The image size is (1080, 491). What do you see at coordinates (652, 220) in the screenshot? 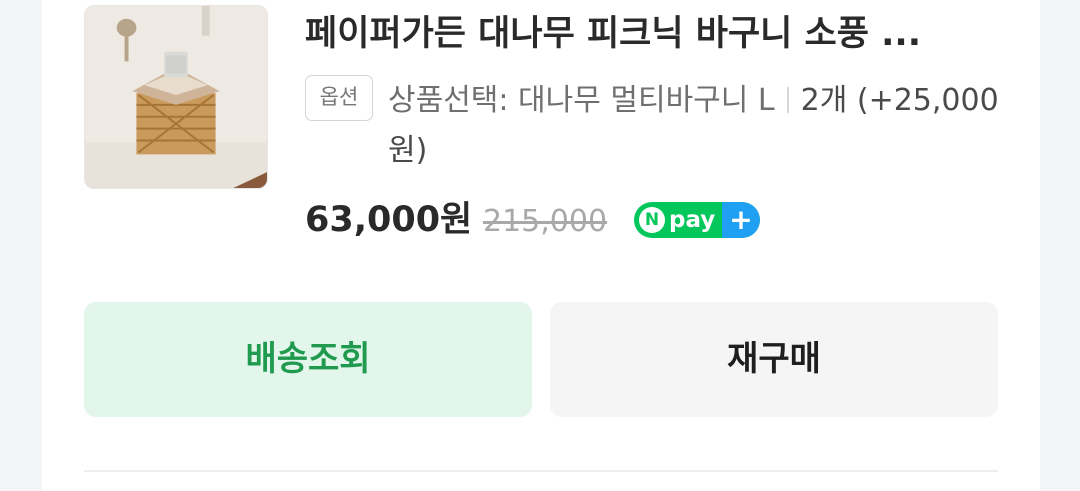
I see `npay-n-icon: N` at bounding box center [652, 220].